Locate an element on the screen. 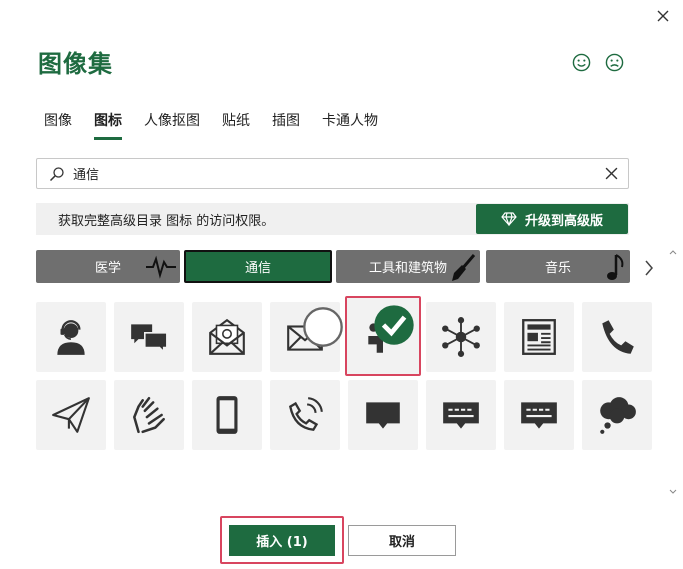 This screenshot has height=569, width=683. category-communication: 通信 is located at coordinates (258, 266).